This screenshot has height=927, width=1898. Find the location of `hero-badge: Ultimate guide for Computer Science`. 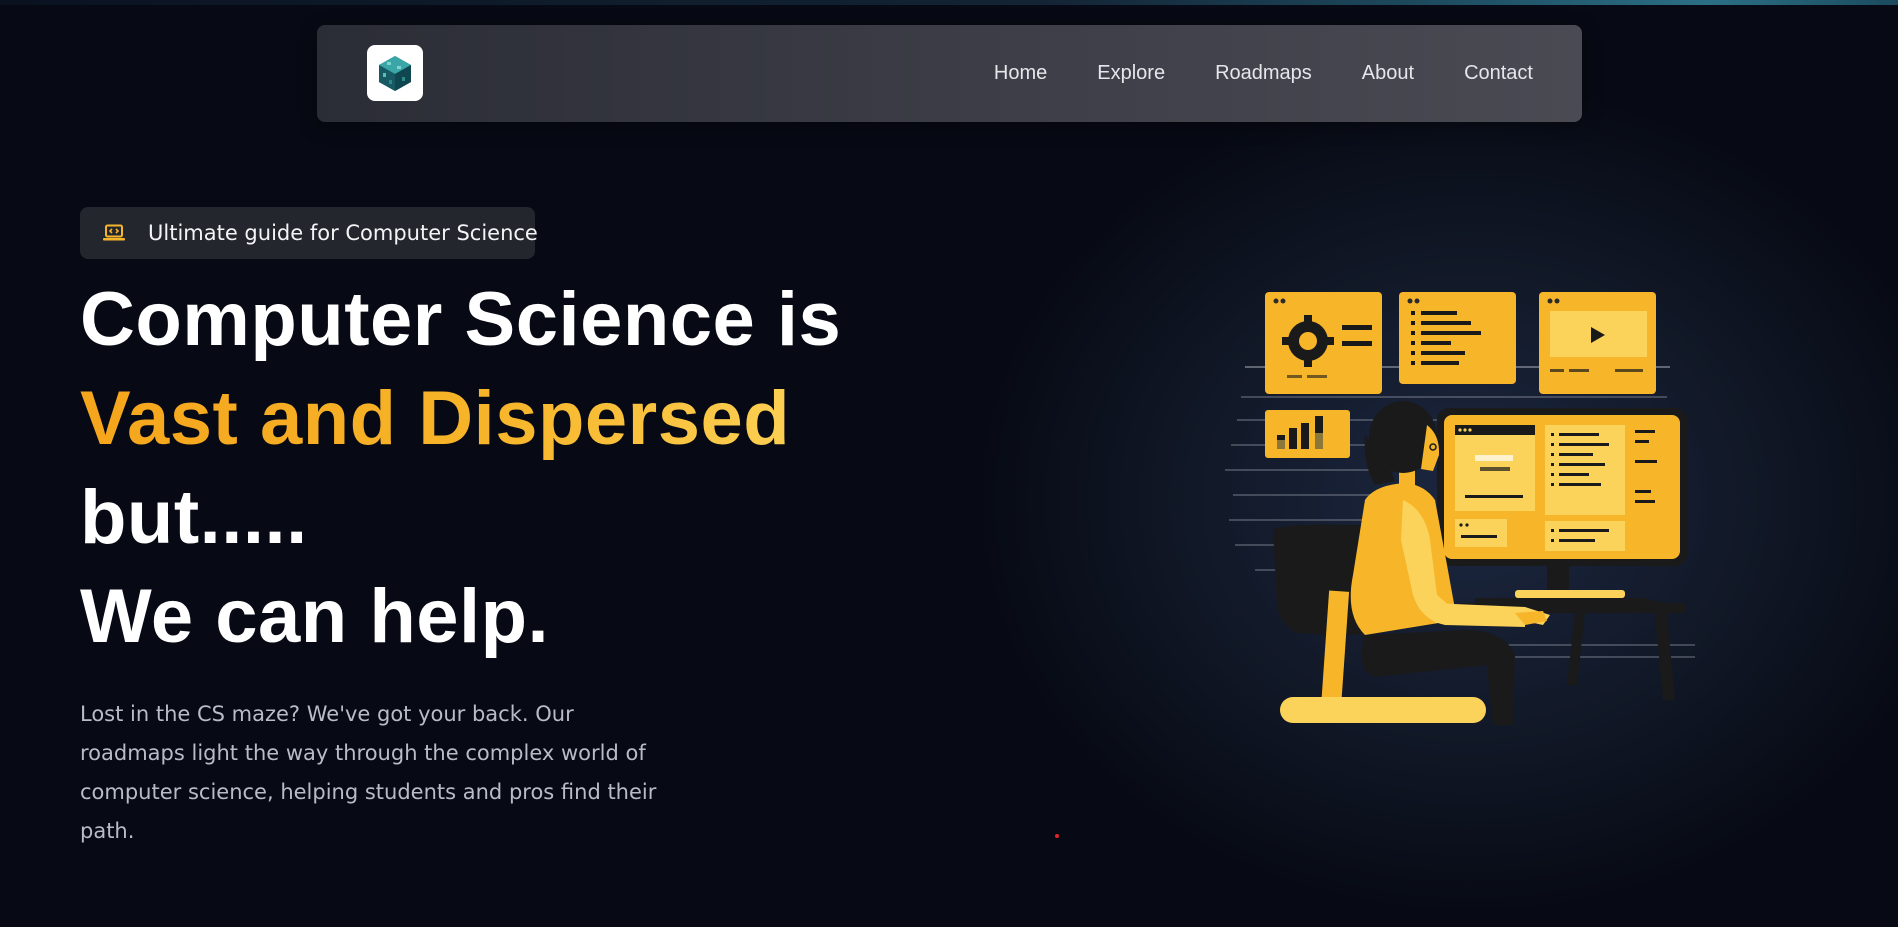

hero-badge: Ultimate guide for Computer Science is located at coordinates (309, 233).